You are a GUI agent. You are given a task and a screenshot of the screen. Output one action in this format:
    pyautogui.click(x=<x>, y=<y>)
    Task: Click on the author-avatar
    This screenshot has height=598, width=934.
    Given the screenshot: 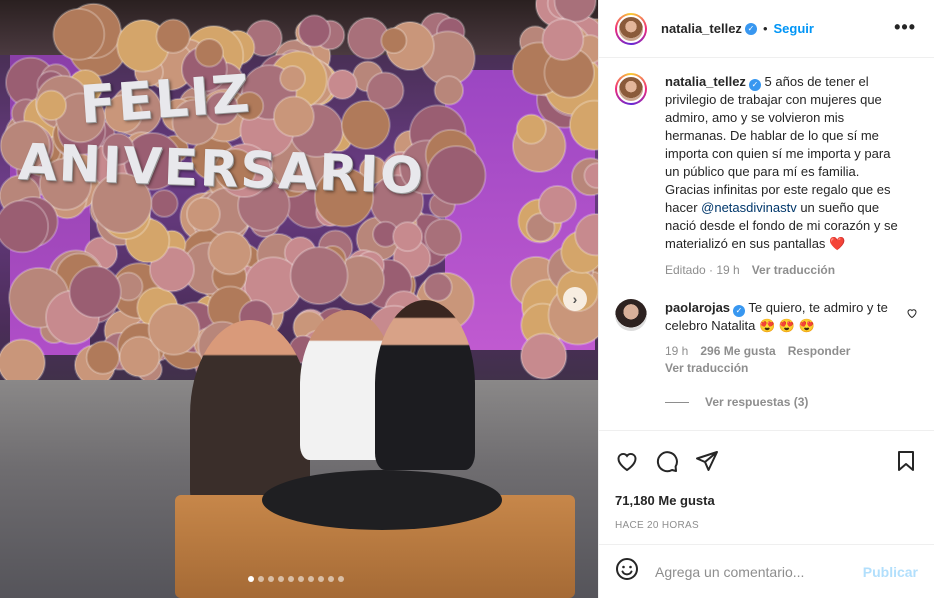 What is the action you would take?
    pyautogui.click(x=631, y=28)
    